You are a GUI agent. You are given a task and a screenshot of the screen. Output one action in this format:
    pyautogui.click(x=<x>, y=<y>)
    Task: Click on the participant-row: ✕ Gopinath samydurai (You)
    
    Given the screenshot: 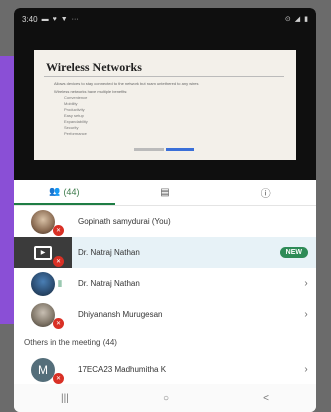 What is the action you would take?
    pyautogui.click(x=165, y=221)
    